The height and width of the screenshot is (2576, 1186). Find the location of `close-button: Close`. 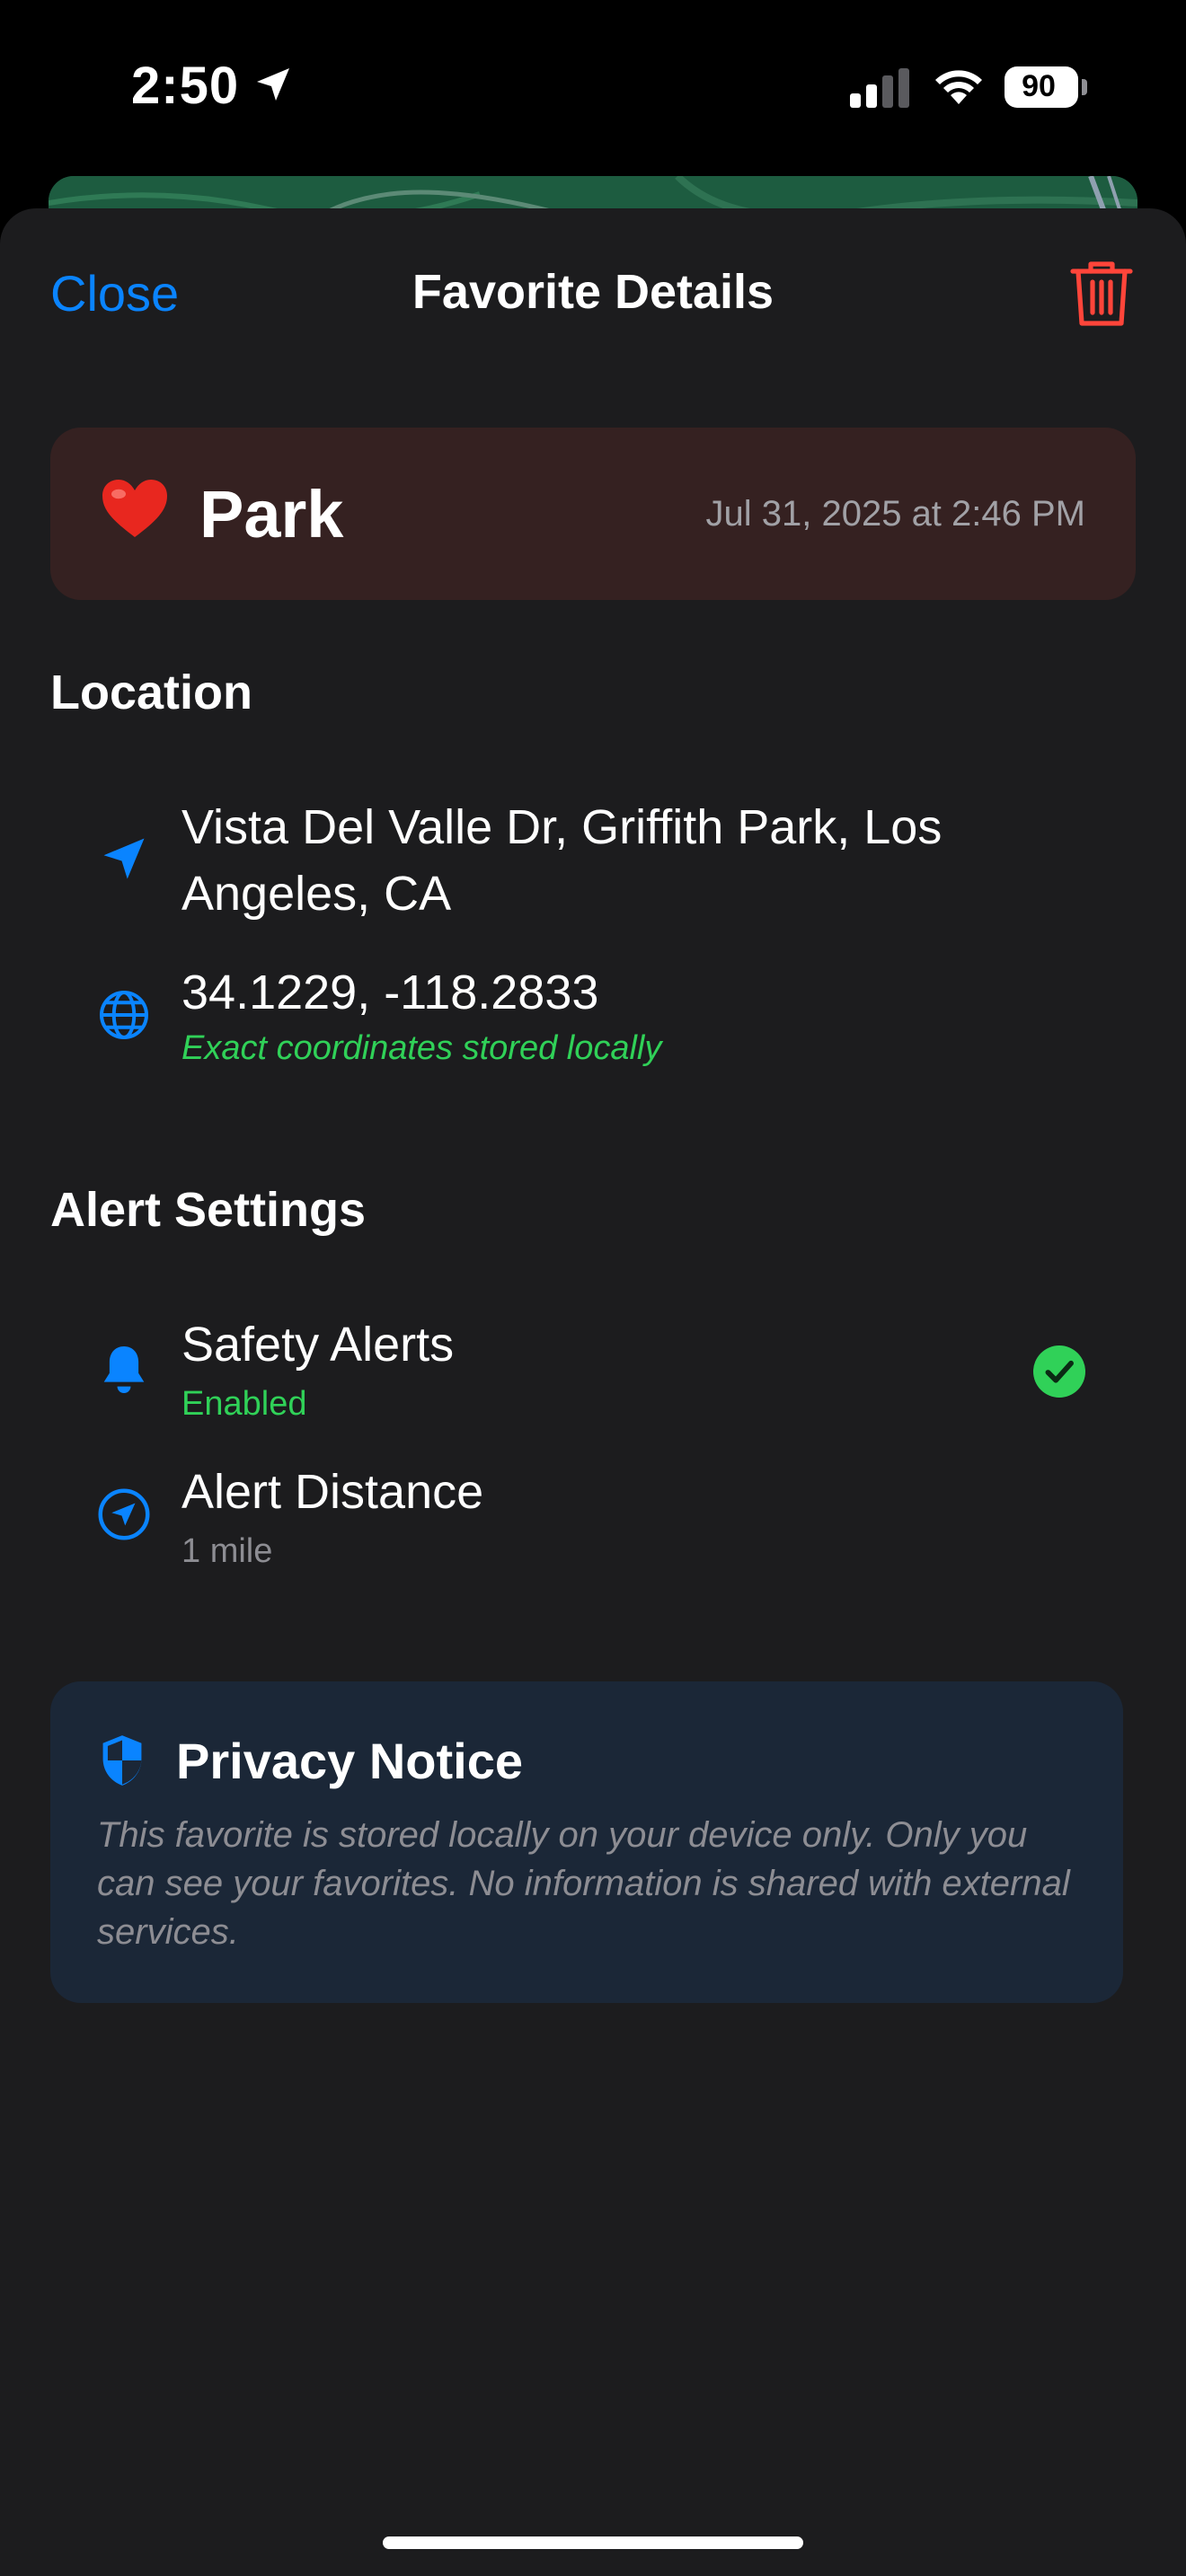

close-button: Close is located at coordinates (114, 293).